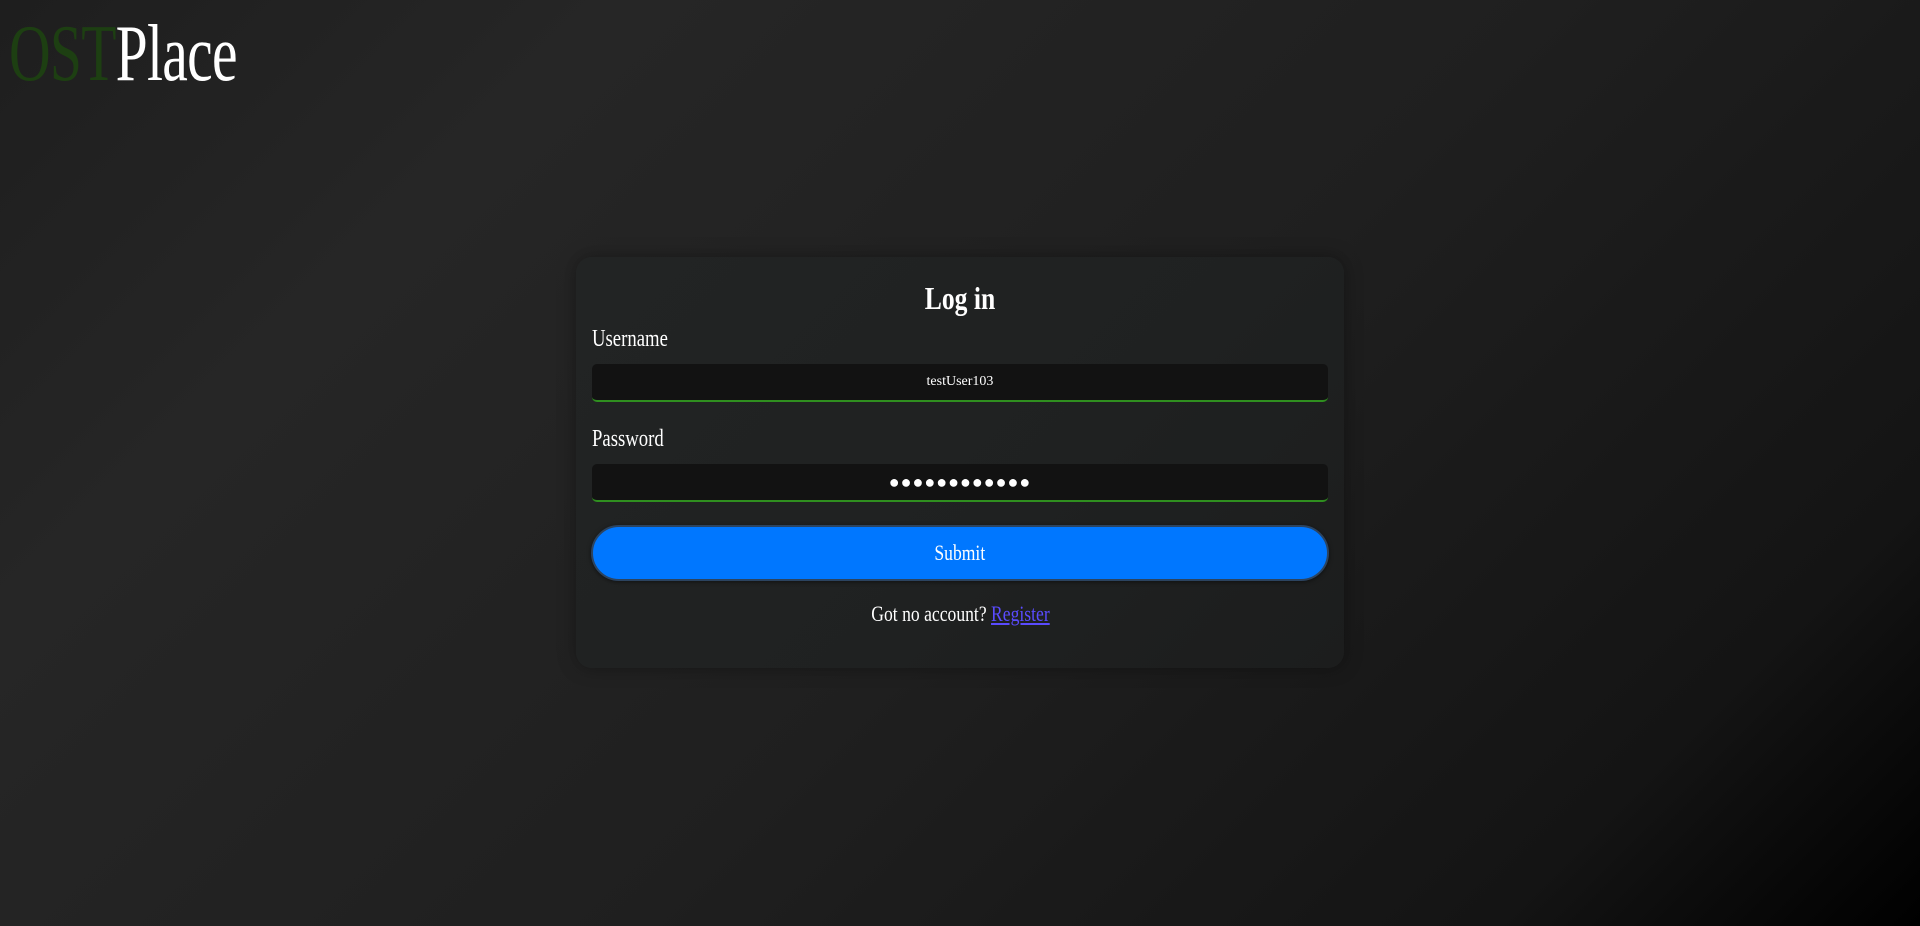 This screenshot has width=1920, height=926. What do you see at coordinates (1020, 613) in the screenshot?
I see `register-link: Register` at bounding box center [1020, 613].